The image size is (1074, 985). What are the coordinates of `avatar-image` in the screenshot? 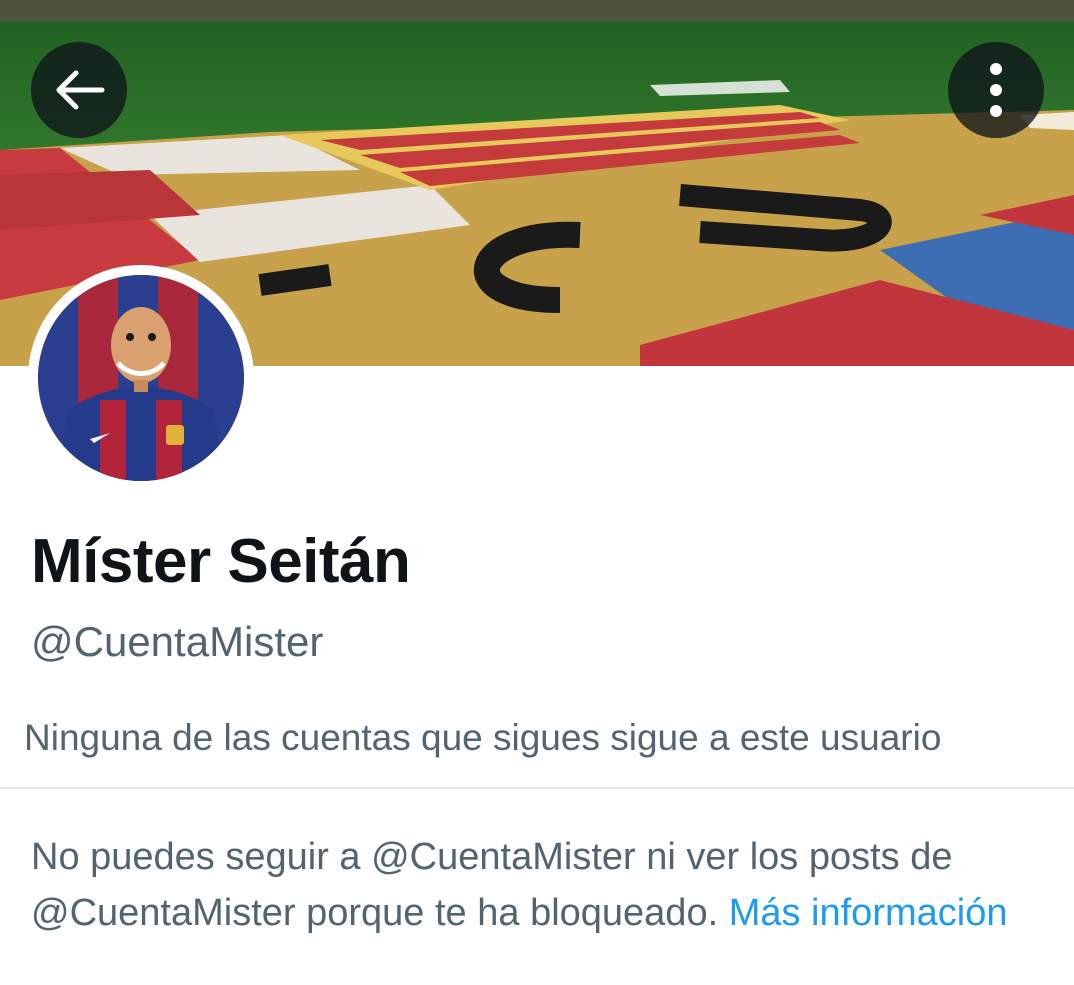 It's located at (141, 378).